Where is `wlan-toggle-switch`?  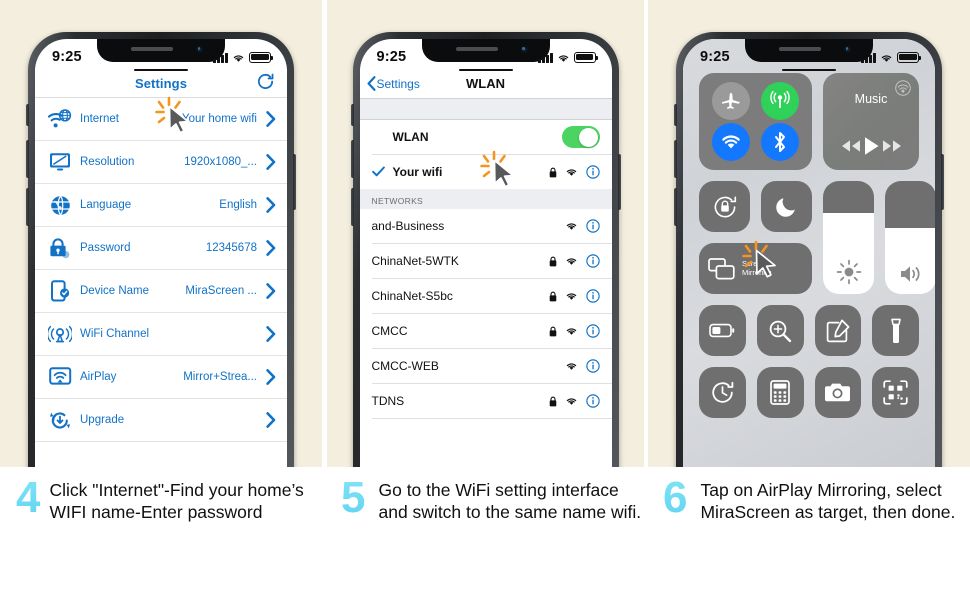
wlan-toggle-switch is located at coordinates (580, 137).